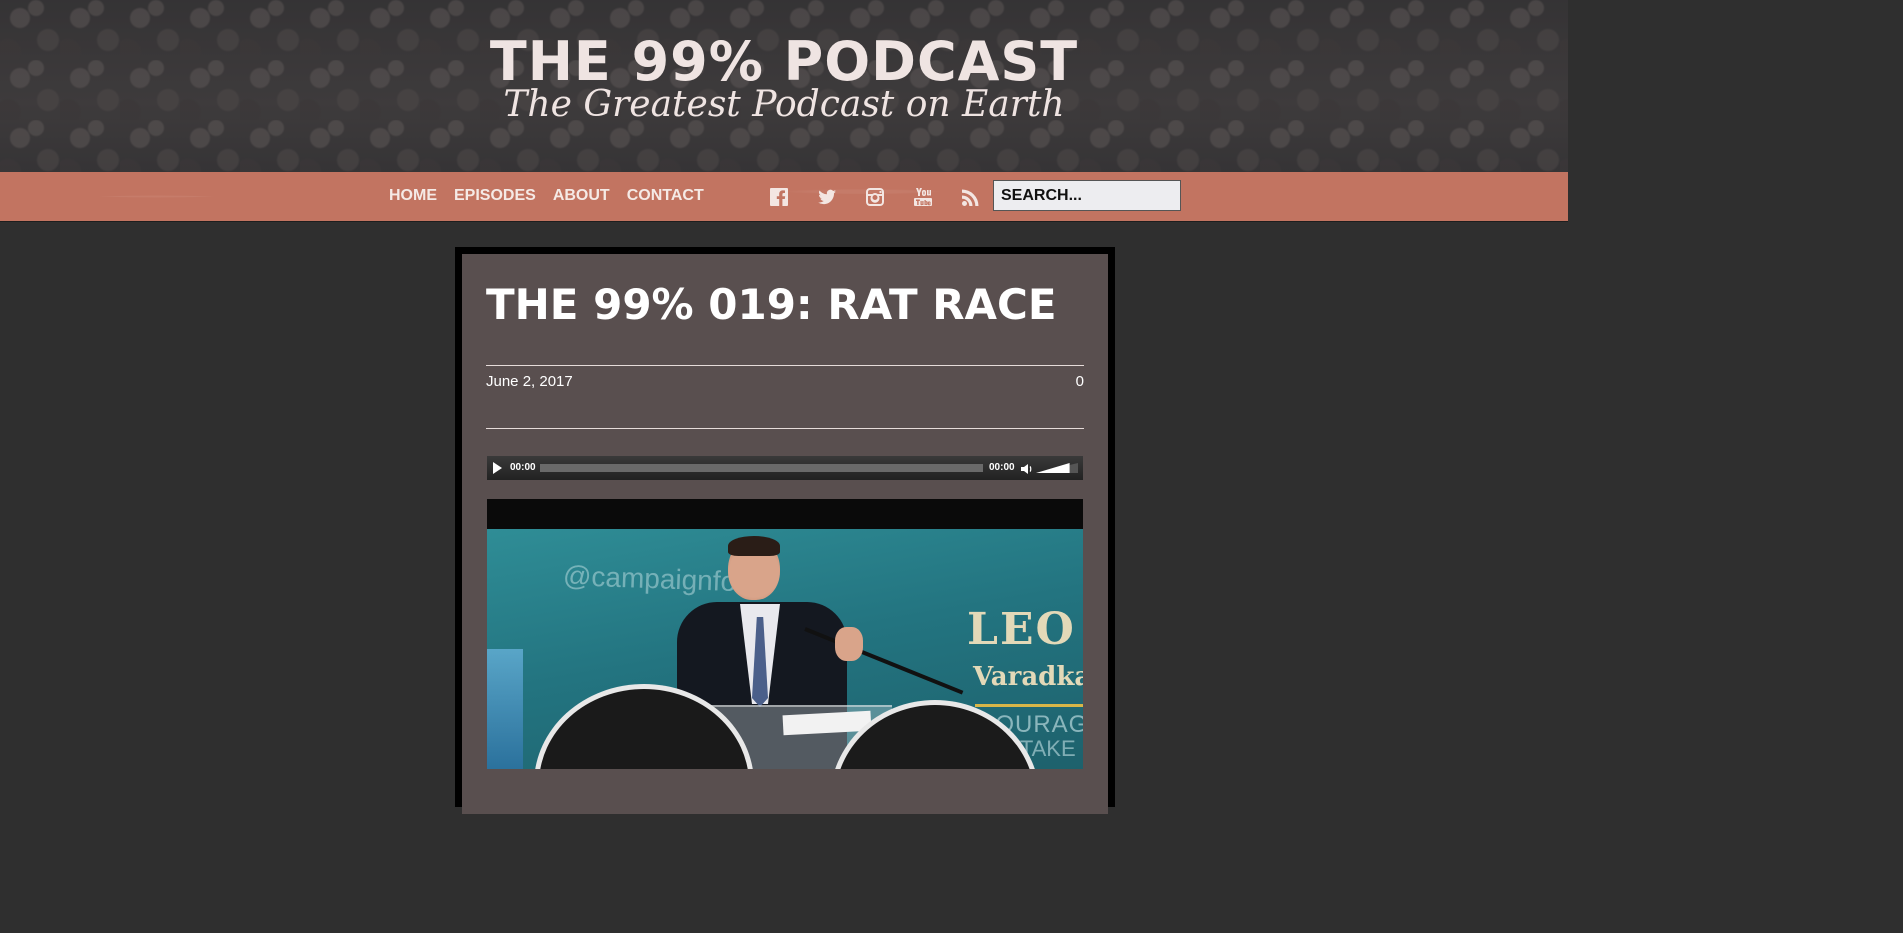 This screenshot has height=933, width=1903. What do you see at coordinates (779, 197) in the screenshot?
I see `facebook-icon` at bounding box center [779, 197].